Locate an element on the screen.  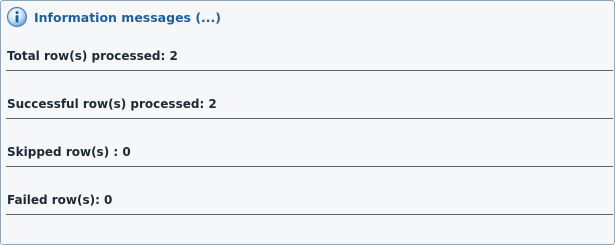
panel-title: Information messages (...) is located at coordinates (128, 17).